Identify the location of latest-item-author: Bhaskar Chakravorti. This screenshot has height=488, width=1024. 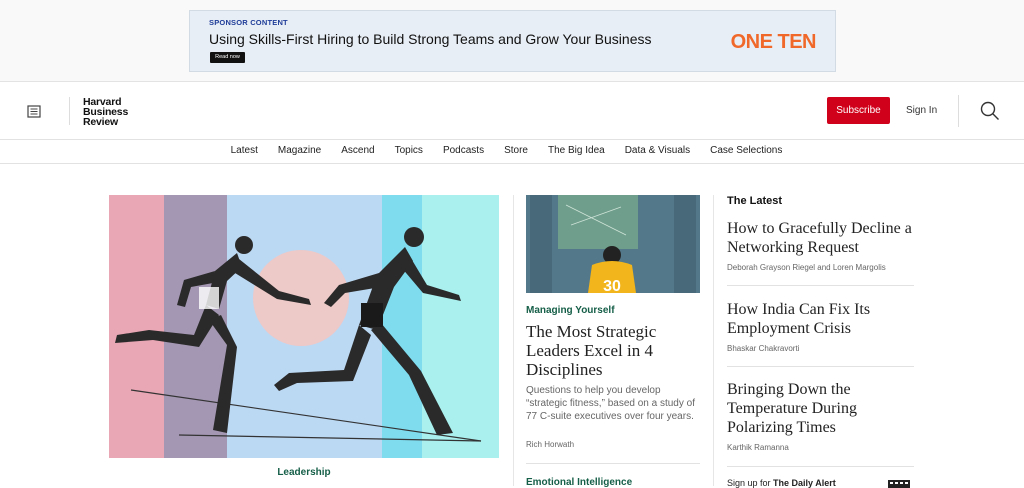
(822, 348).